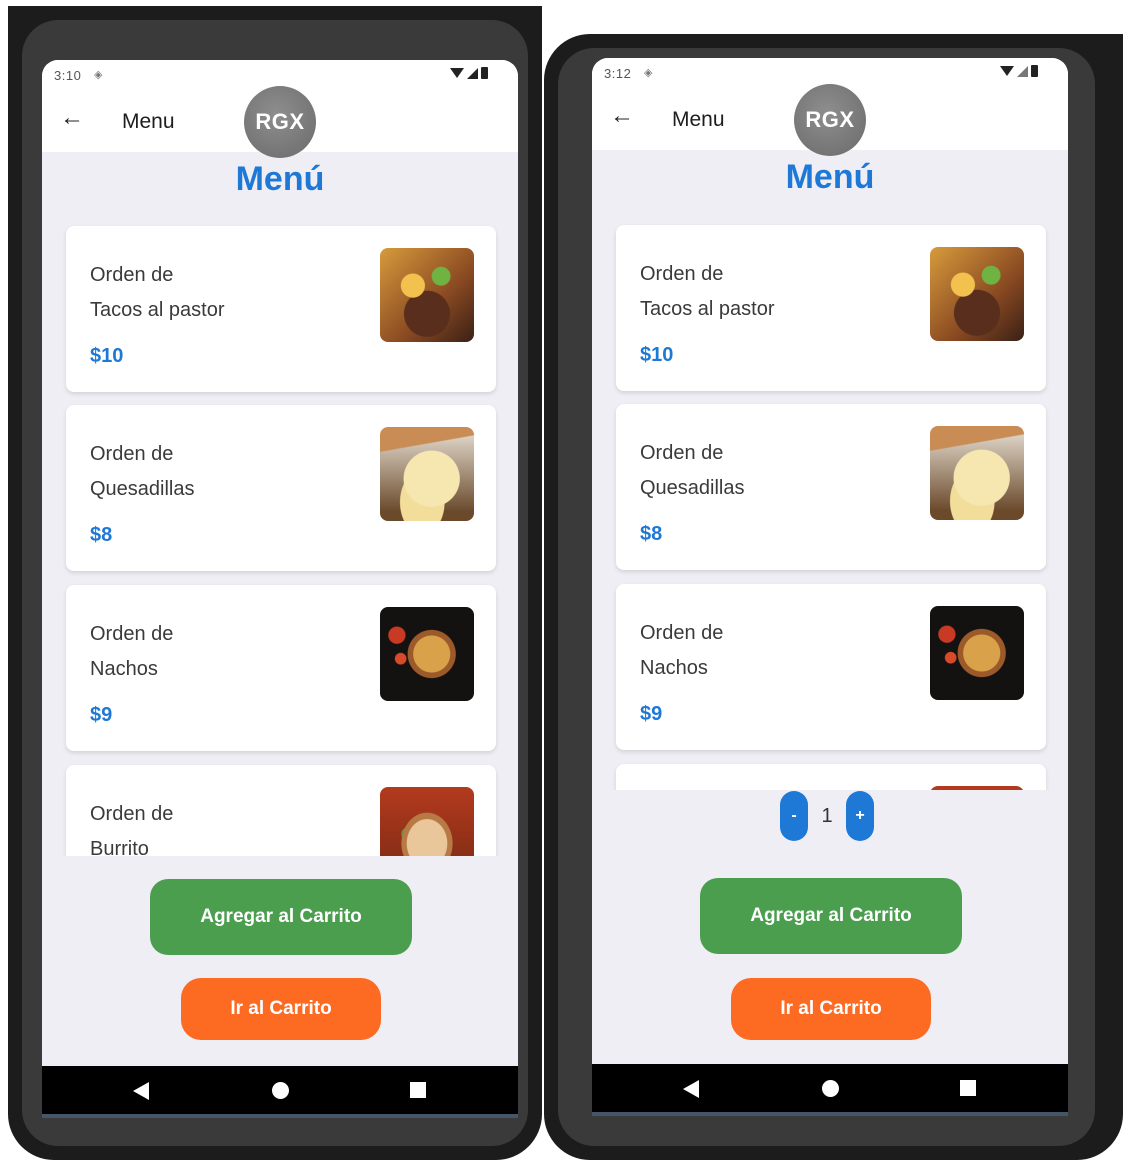  Describe the element at coordinates (860, 816) in the screenshot. I see `increase-button: +` at that location.